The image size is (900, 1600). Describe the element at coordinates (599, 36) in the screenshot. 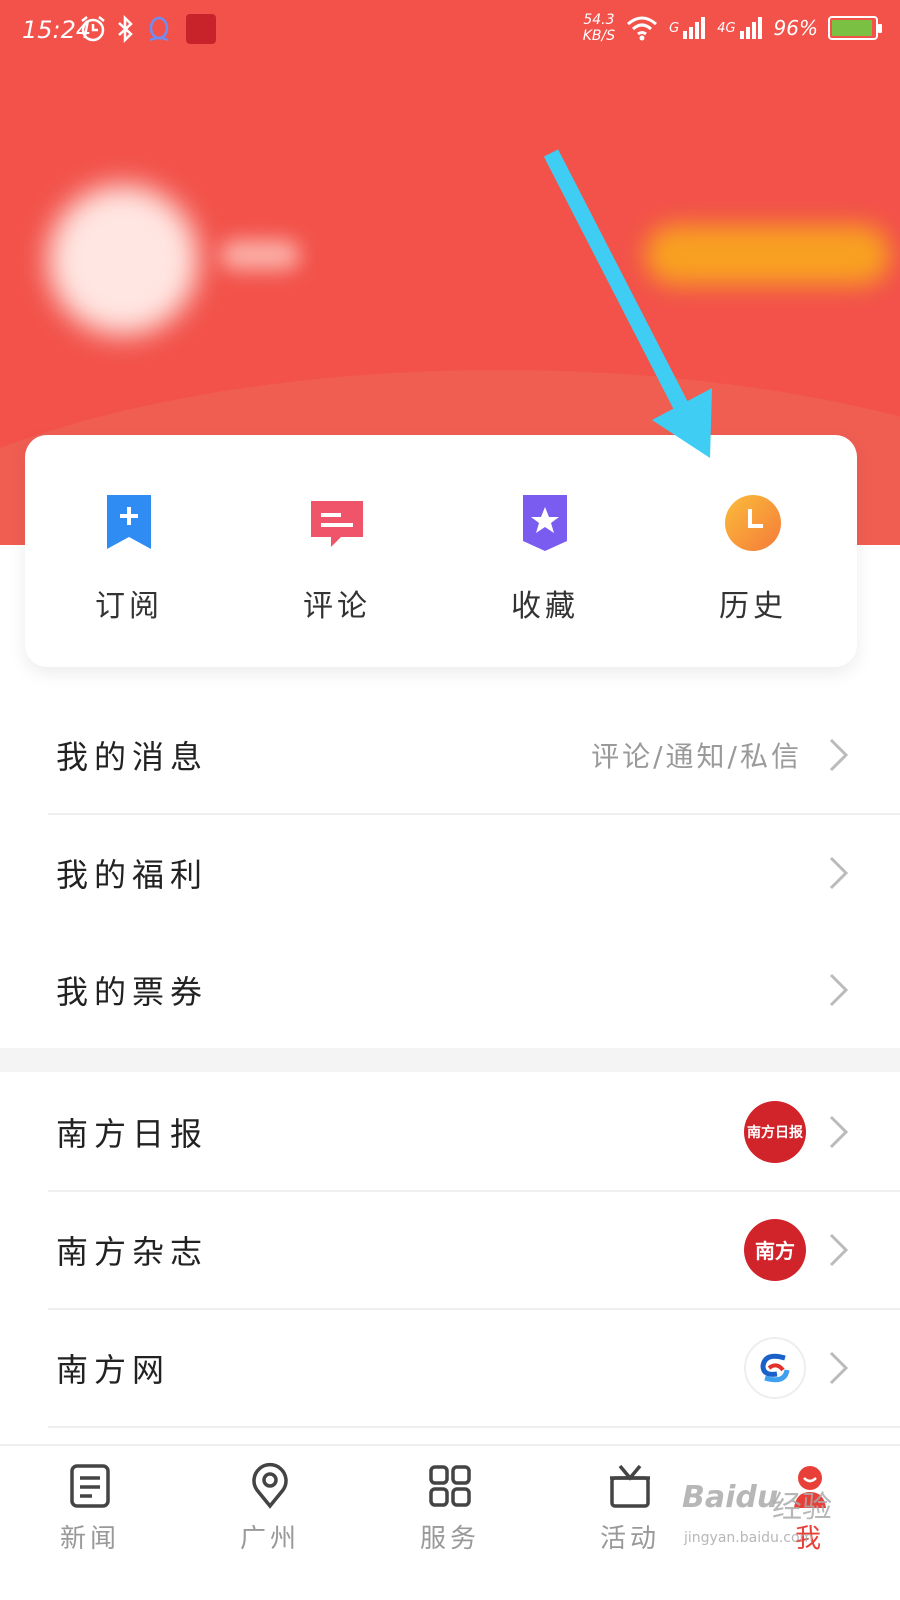

I see `network-speed-unit: KB/S` at that location.